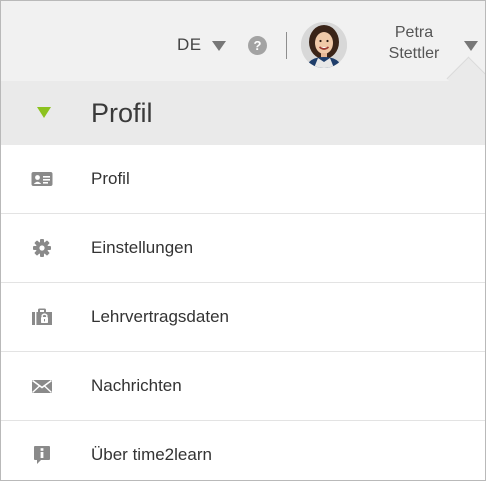 Image resolution: width=486 pixels, height=481 pixels. I want to click on avatar, so click(324, 45).